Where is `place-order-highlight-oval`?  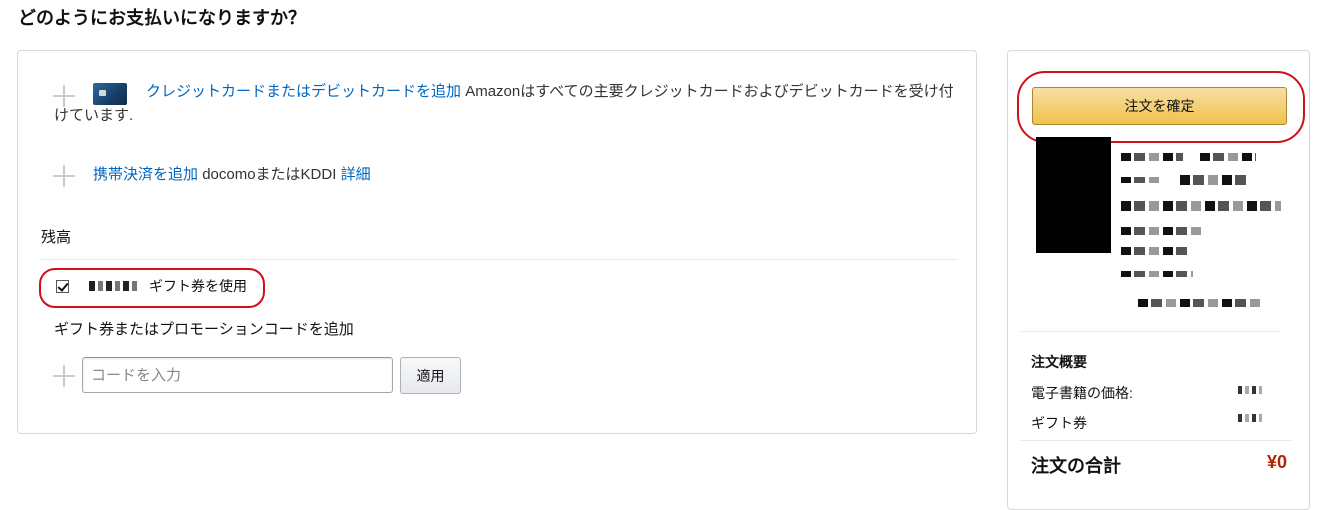
place-order-highlight-oval is located at coordinates (1161, 107).